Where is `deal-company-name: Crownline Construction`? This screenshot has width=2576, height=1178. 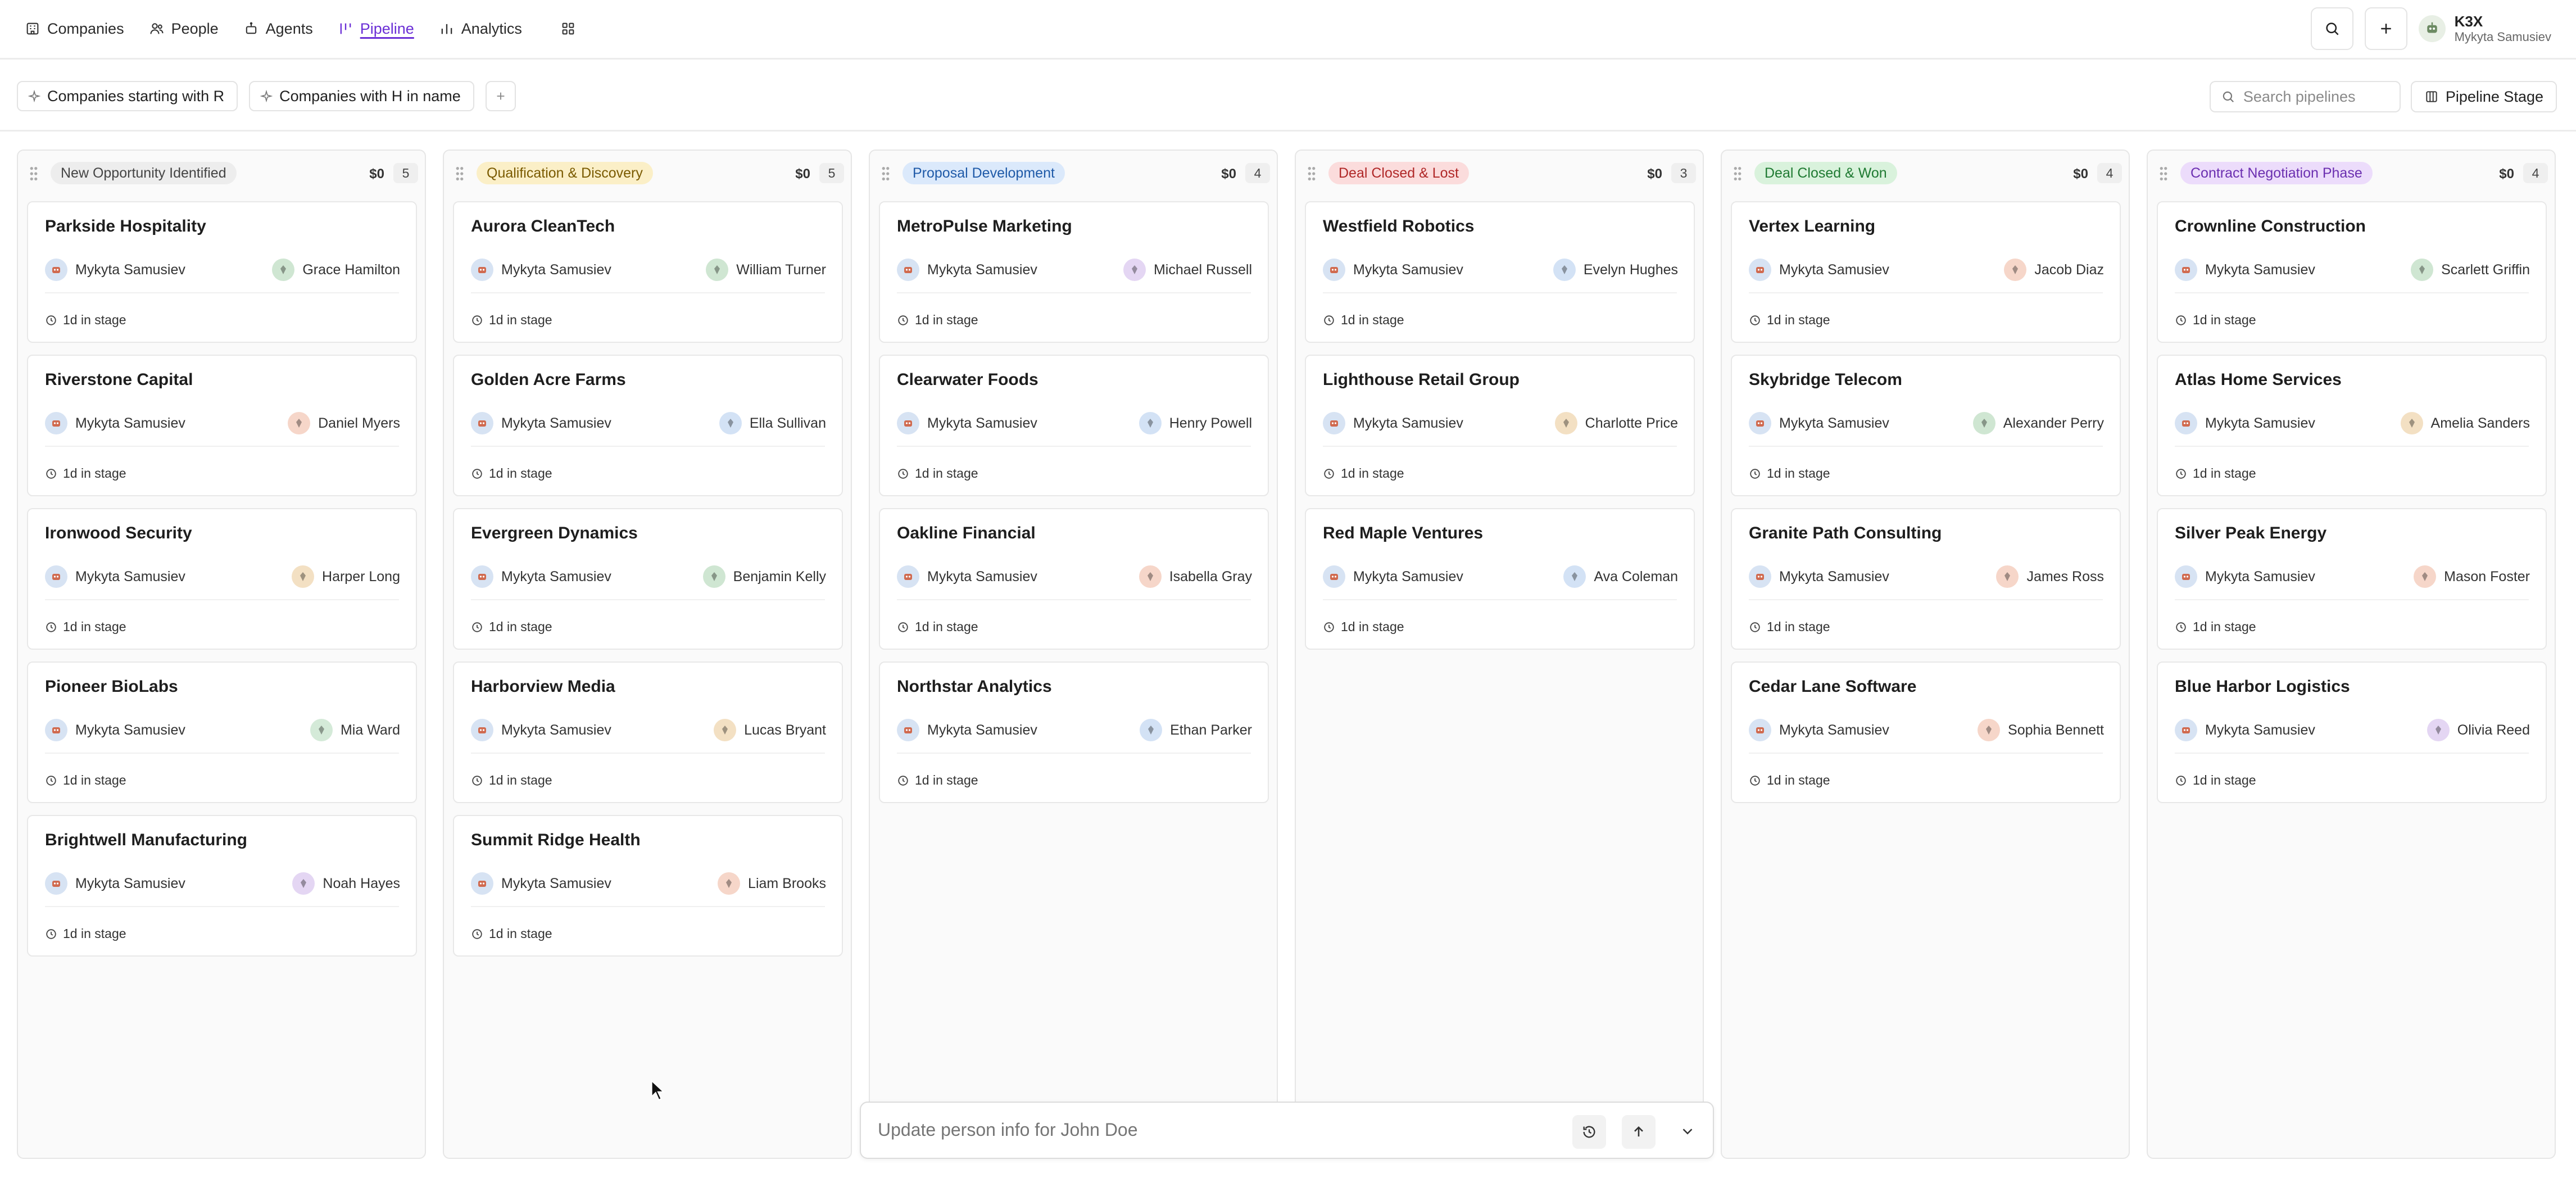 deal-company-name: Crownline Construction is located at coordinates (2270, 226).